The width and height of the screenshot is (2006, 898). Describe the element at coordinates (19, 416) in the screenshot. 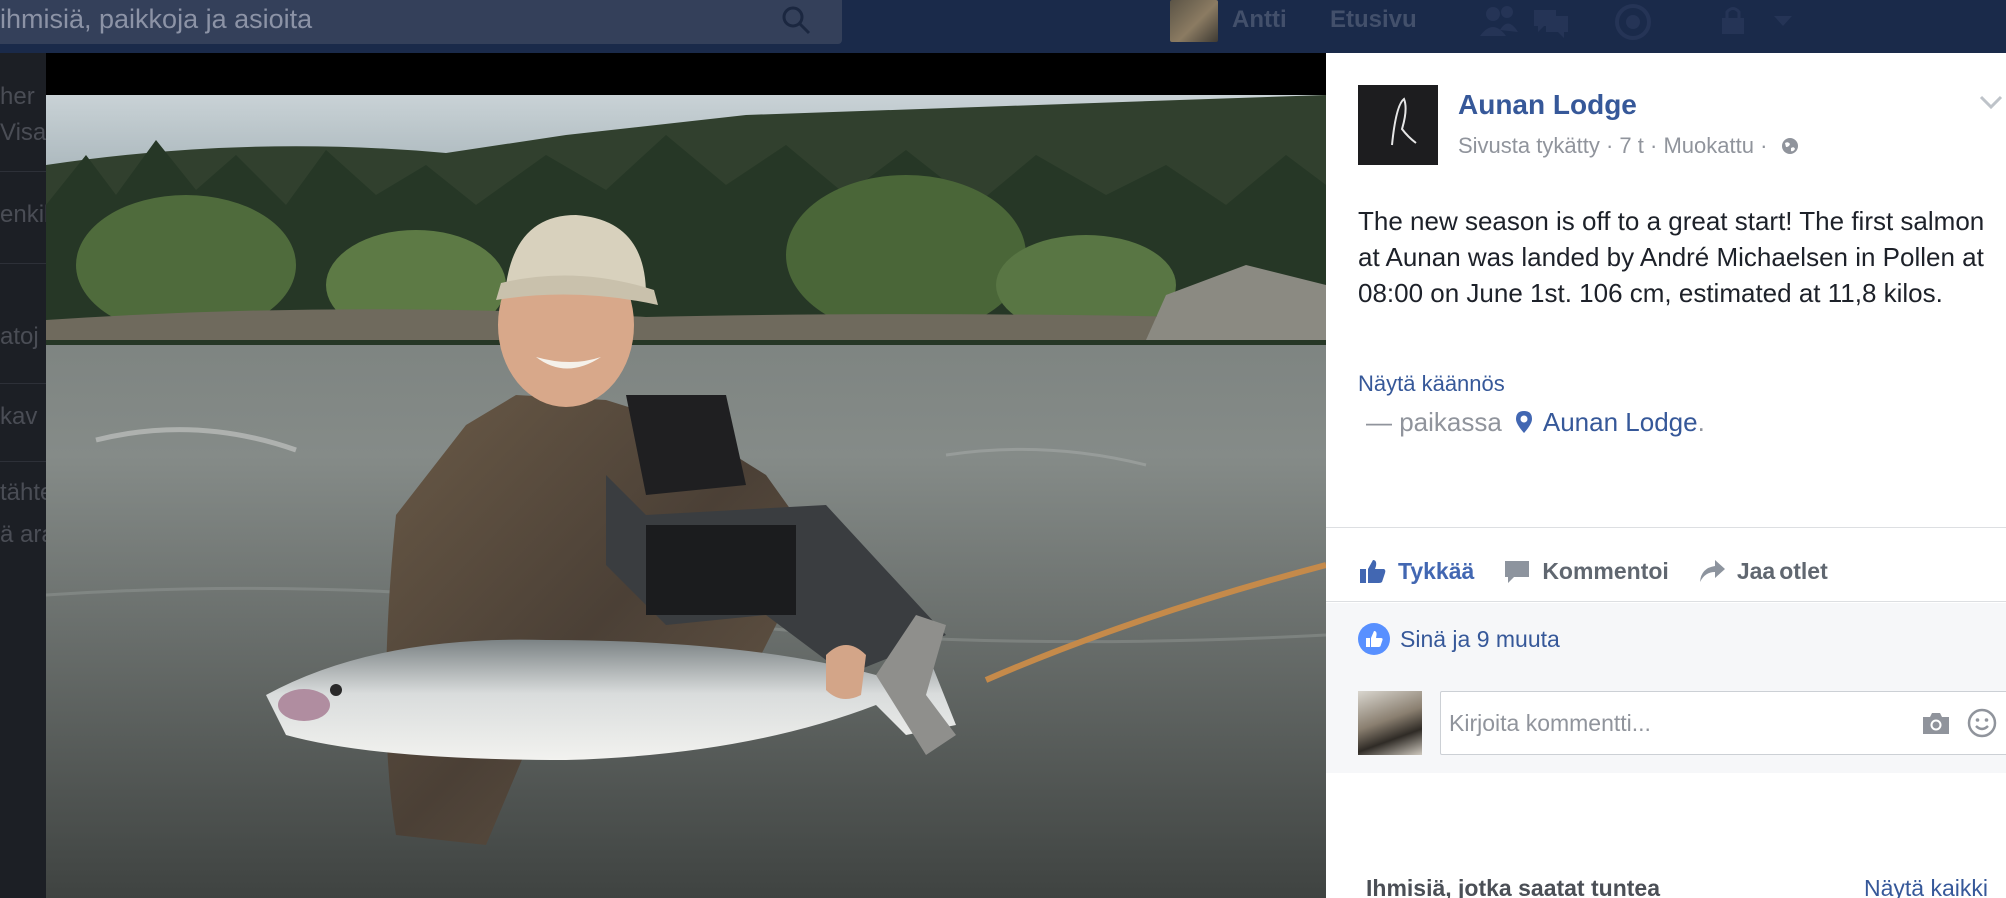

I see `background-text: kav` at that location.